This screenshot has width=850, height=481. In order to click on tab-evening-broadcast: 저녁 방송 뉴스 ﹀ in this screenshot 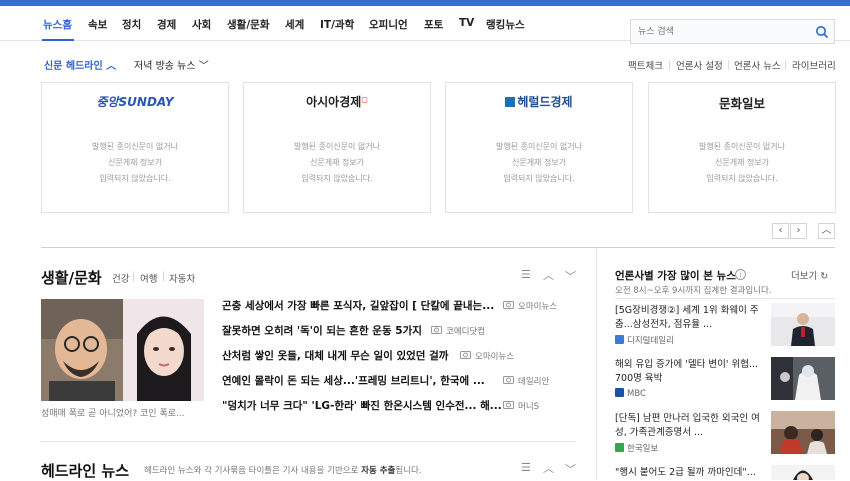, I will do `click(171, 64)`.